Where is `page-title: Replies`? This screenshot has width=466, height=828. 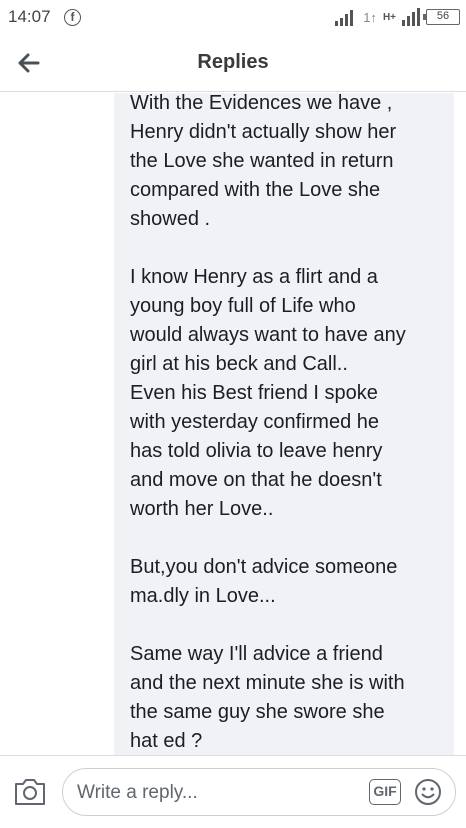
page-title: Replies is located at coordinates (233, 62).